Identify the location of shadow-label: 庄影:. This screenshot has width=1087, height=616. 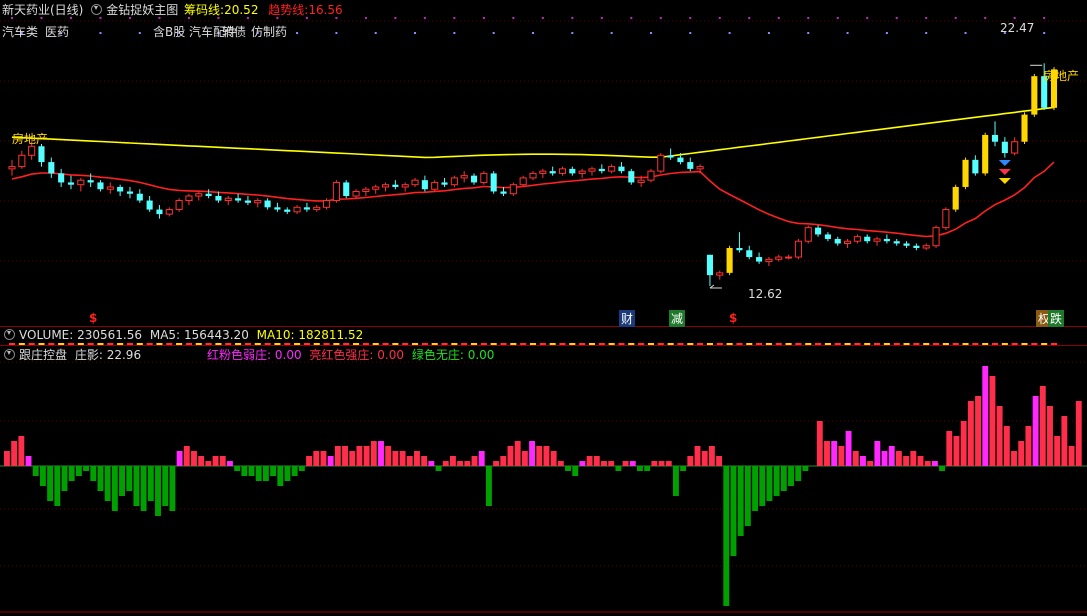
(88, 355).